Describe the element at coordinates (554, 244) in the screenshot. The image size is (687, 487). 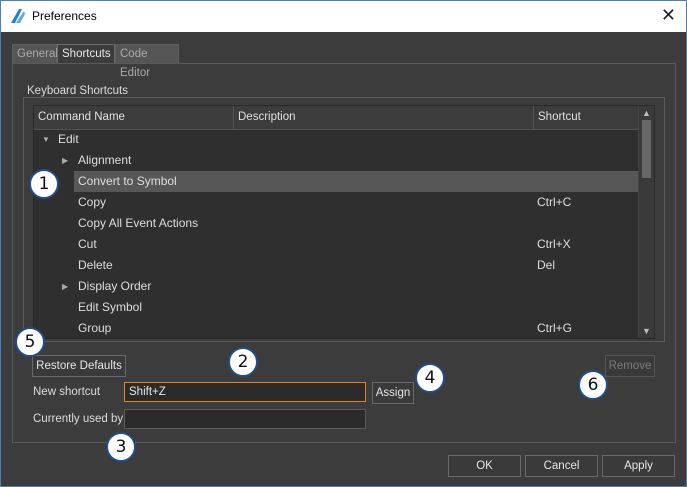
I see `command-shortcut: Ctrl+X` at that location.